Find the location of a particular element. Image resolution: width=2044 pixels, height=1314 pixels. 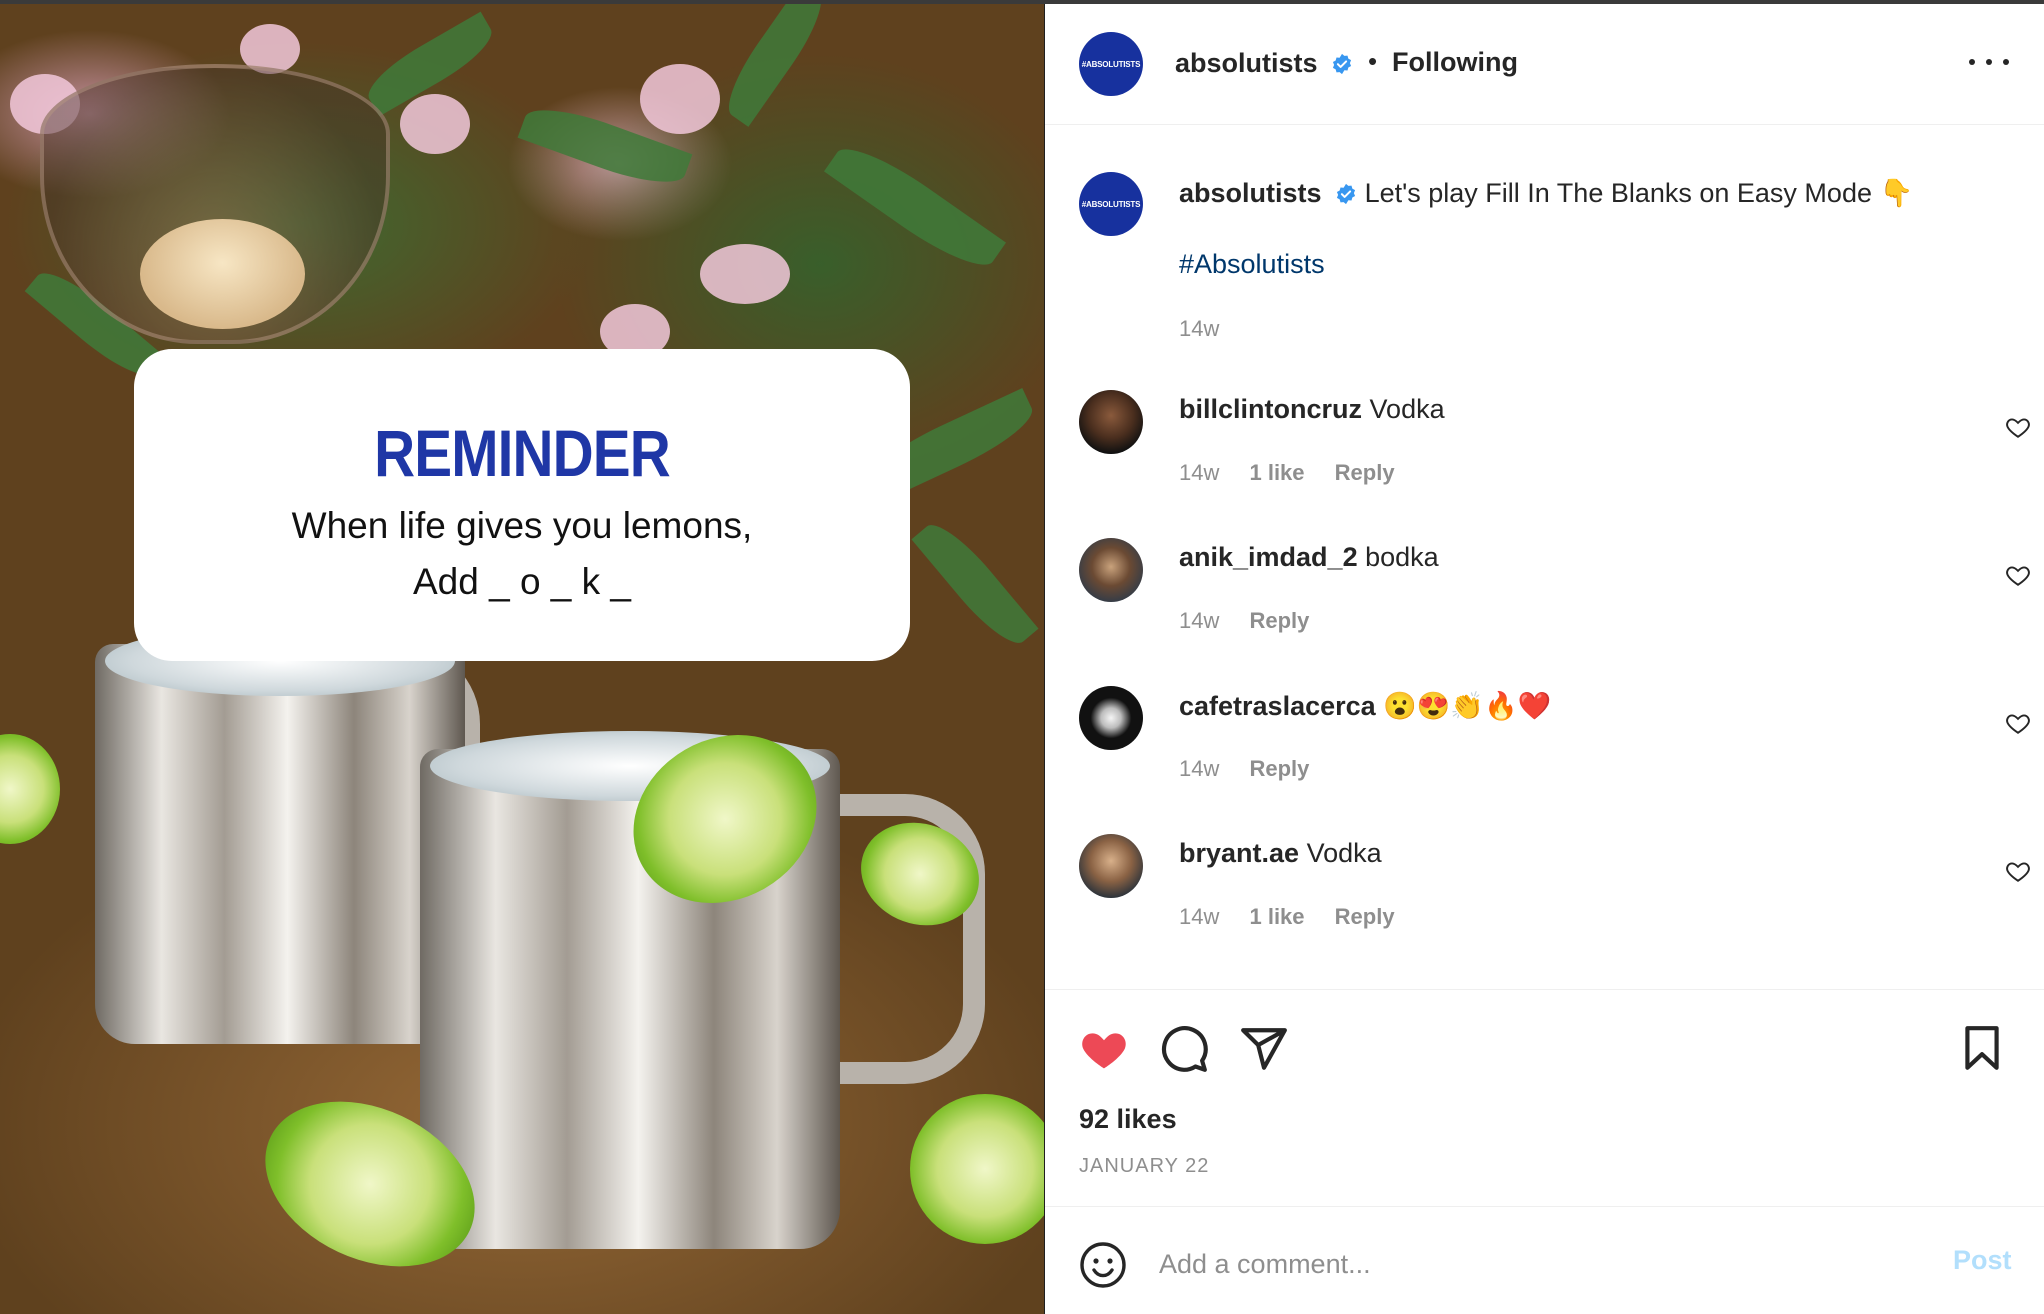

profile-avatar: #ABSOLUTISTS is located at coordinates (1111, 64).